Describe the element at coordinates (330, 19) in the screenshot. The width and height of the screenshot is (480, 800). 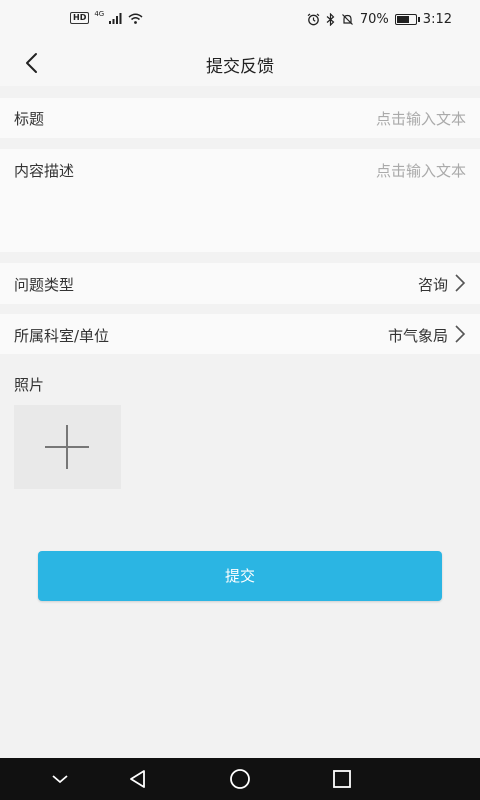
I see `bluetooth-icon` at that location.